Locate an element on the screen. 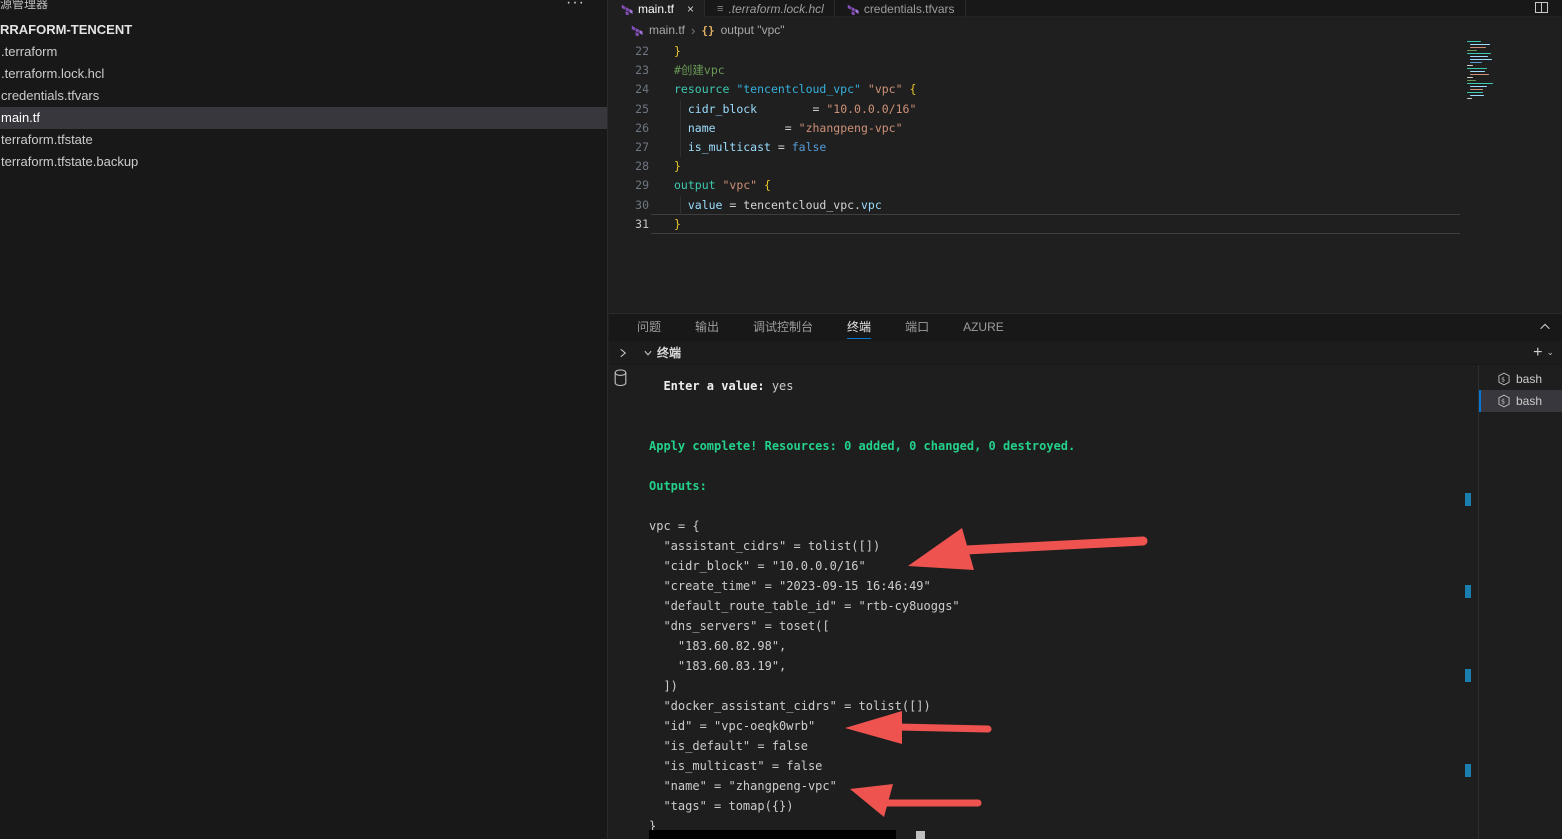  line-number: 25 is located at coordinates (642, 108).